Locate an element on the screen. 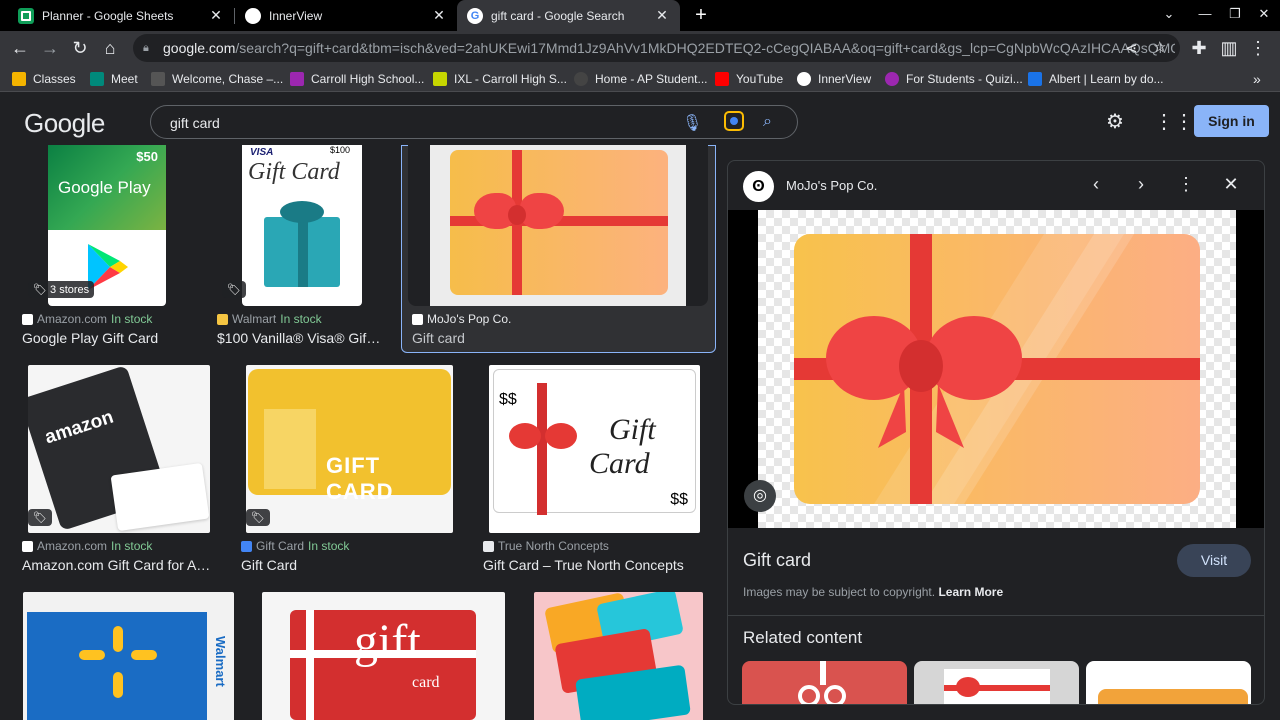 The width and height of the screenshot is (1280, 720). bookmark-innerview: InnerView is located at coordinates (834, 79).